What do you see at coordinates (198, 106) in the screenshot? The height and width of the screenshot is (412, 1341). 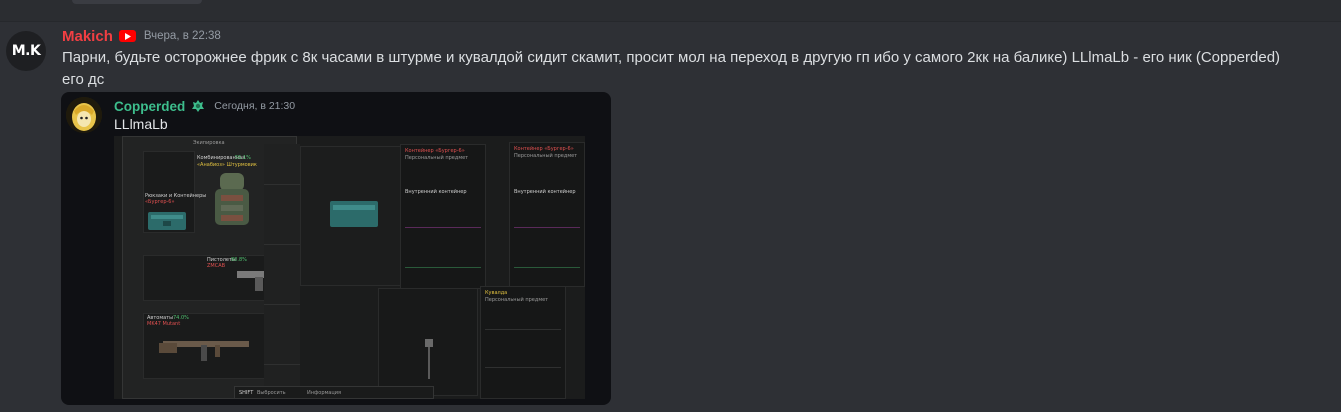 I see `green-badge-icon` at bounding box center [198, 106].